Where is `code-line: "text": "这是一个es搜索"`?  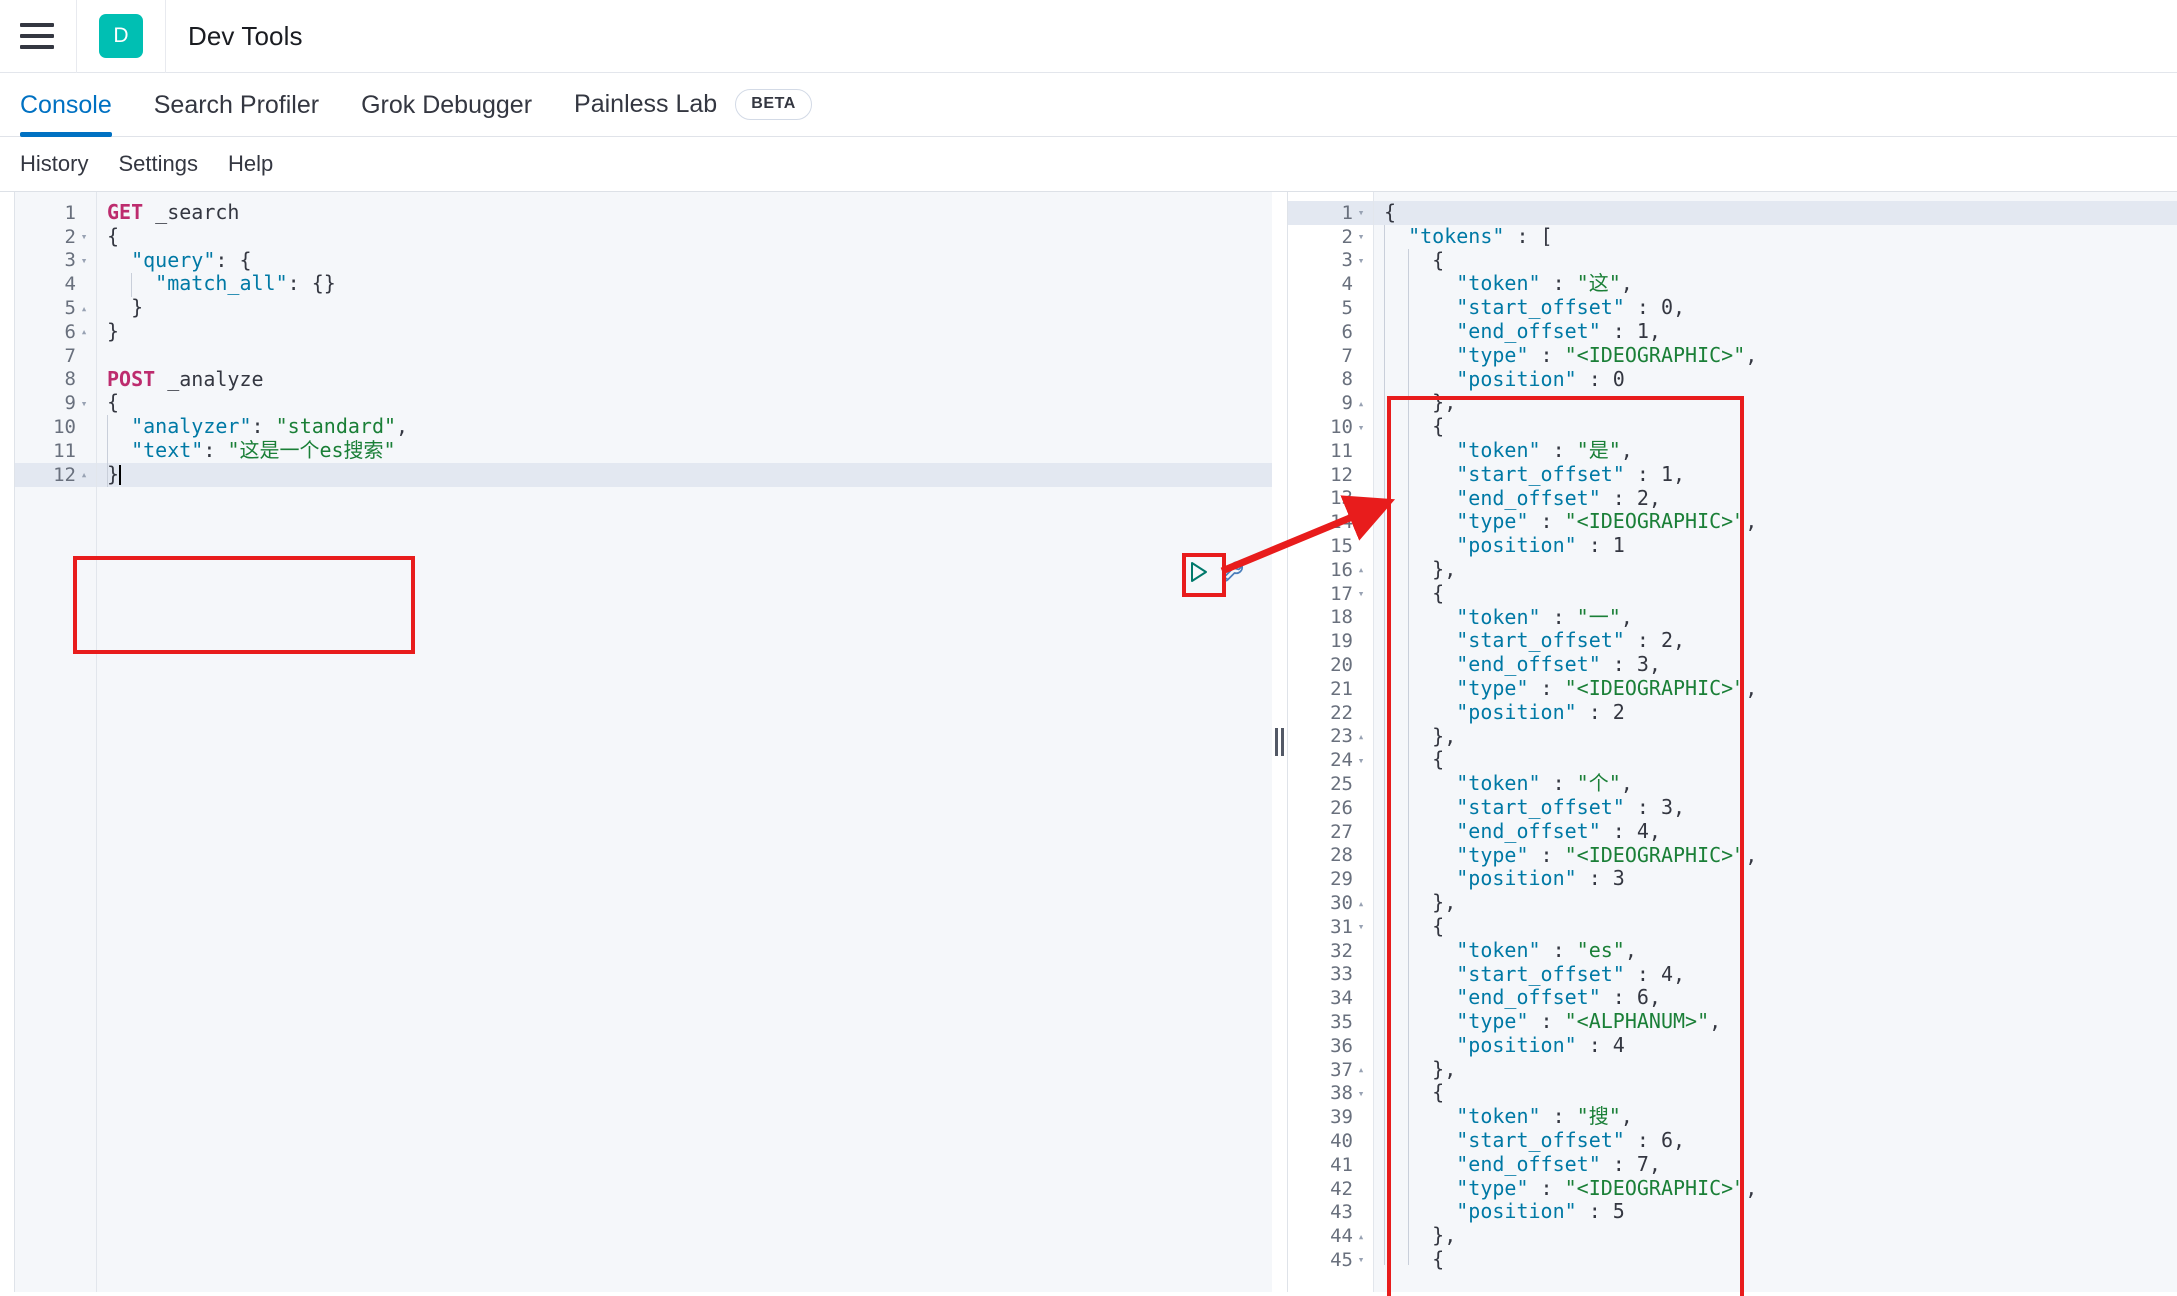
code-line: "text": "这是一个es搜索" is located at coordinates (692, 450).